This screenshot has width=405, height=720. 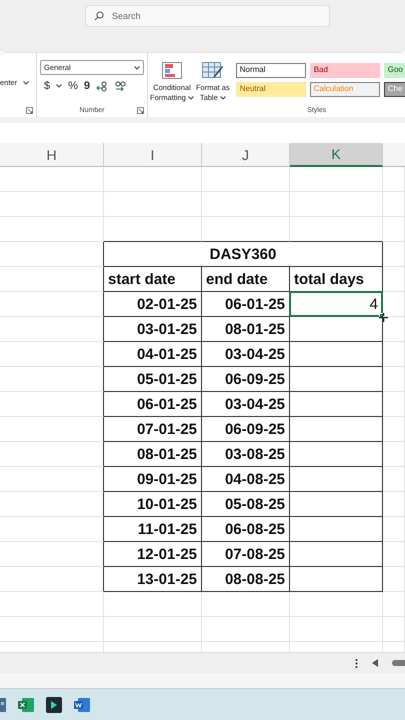 I want to click on selected-cell-border: 4, so click(x=336, y=304).